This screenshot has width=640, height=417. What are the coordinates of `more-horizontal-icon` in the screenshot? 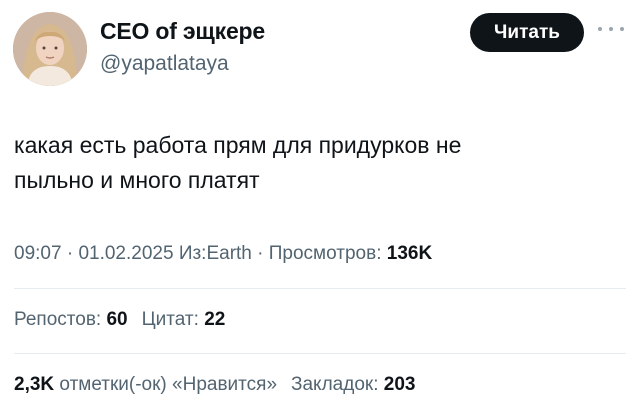 It's located at (611, 29).